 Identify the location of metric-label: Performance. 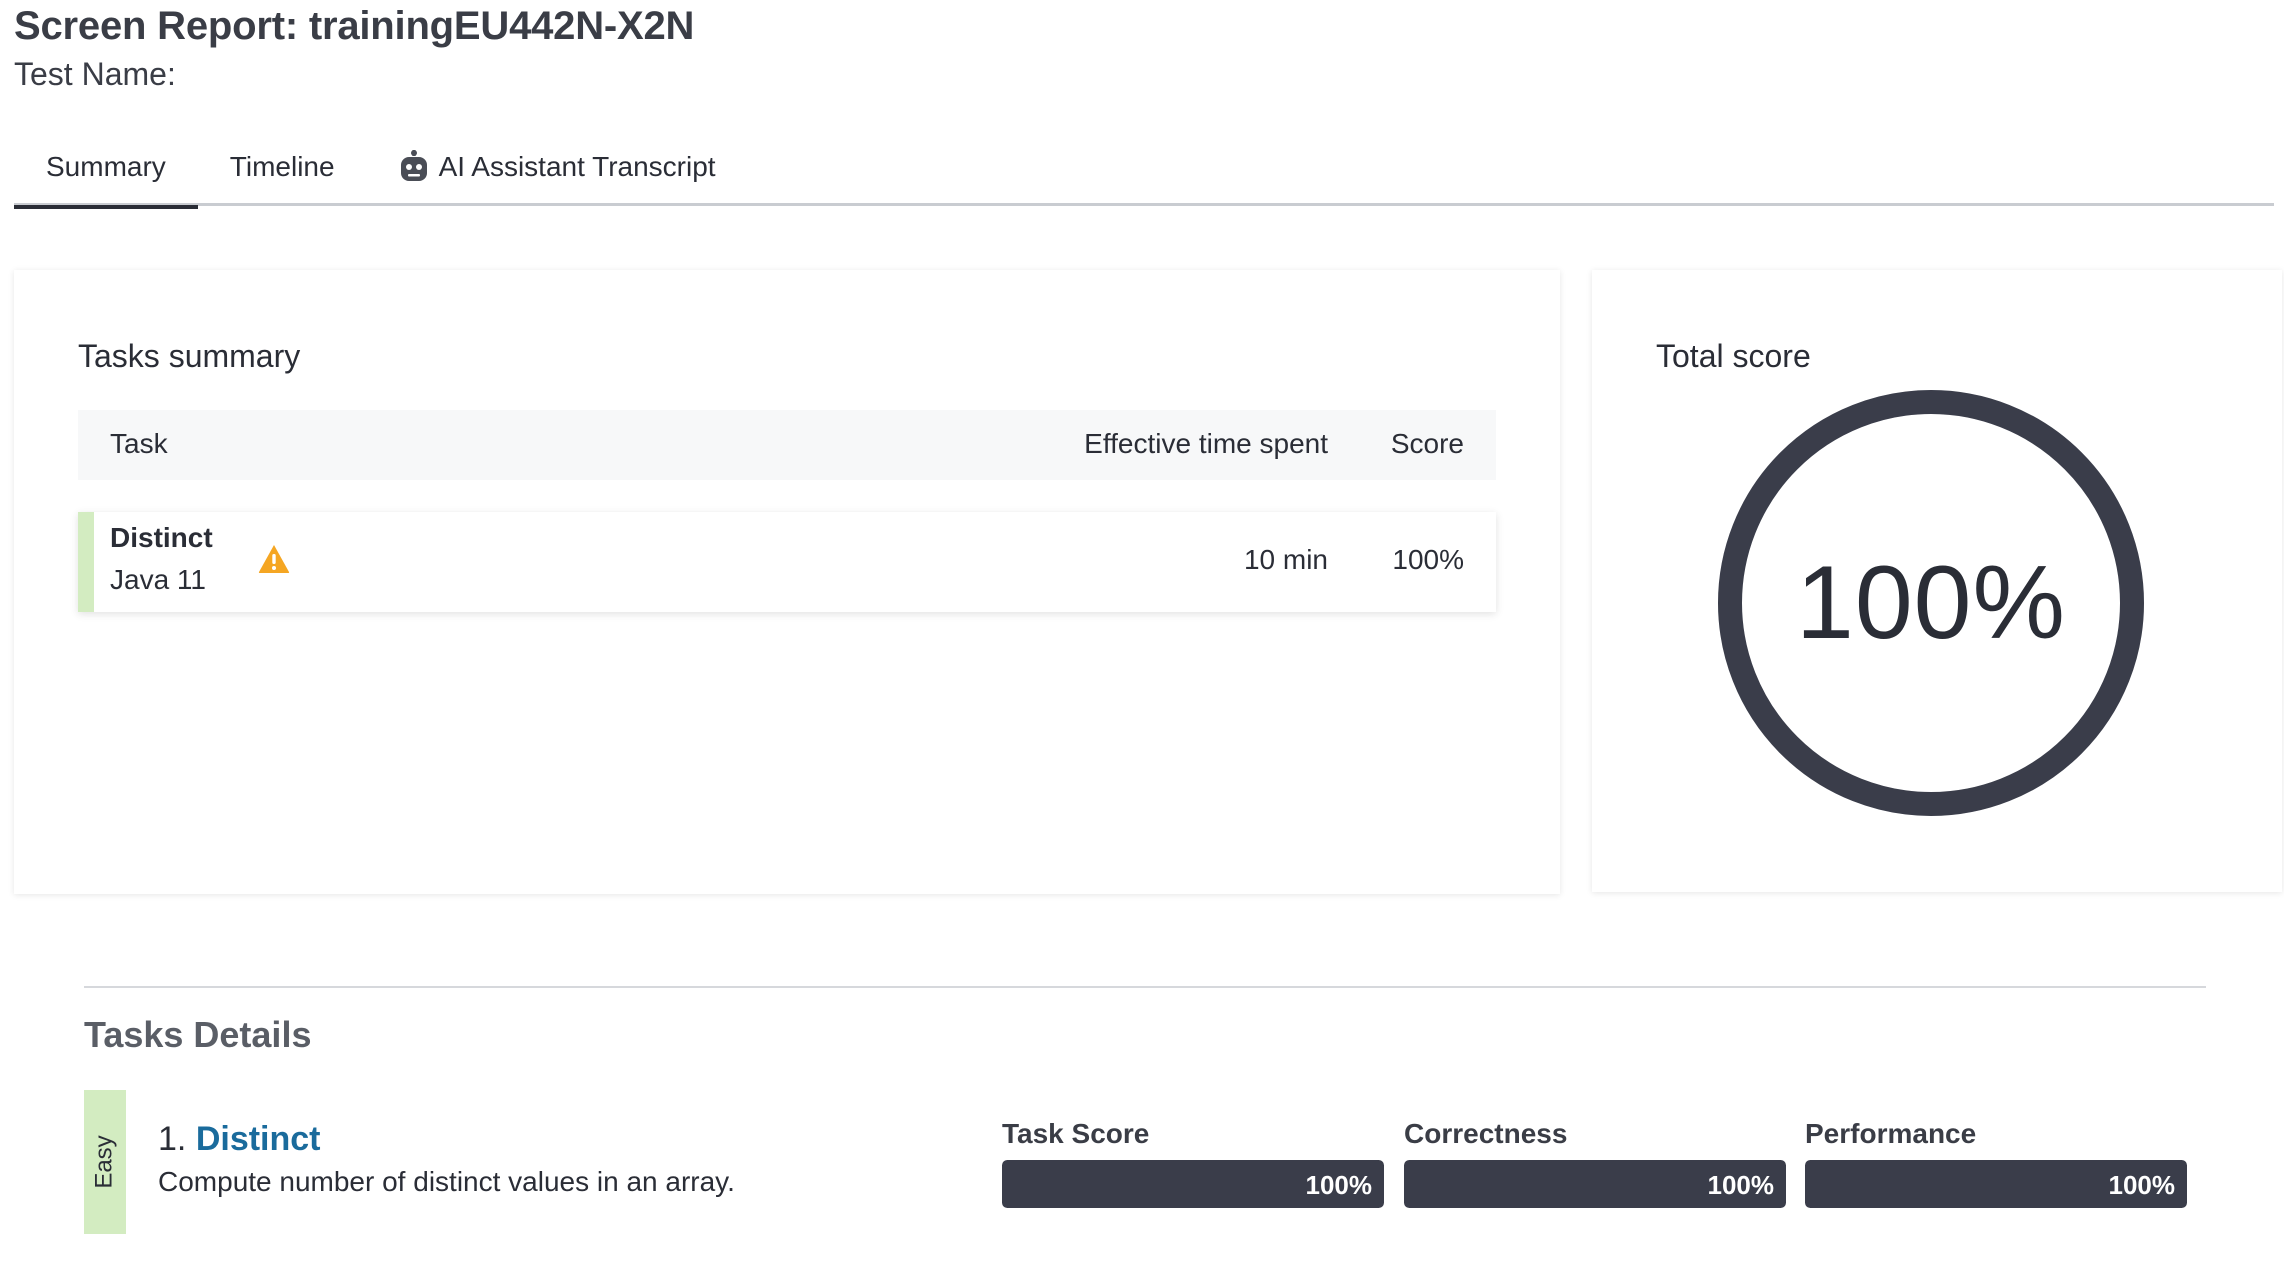
(1891, 1133).